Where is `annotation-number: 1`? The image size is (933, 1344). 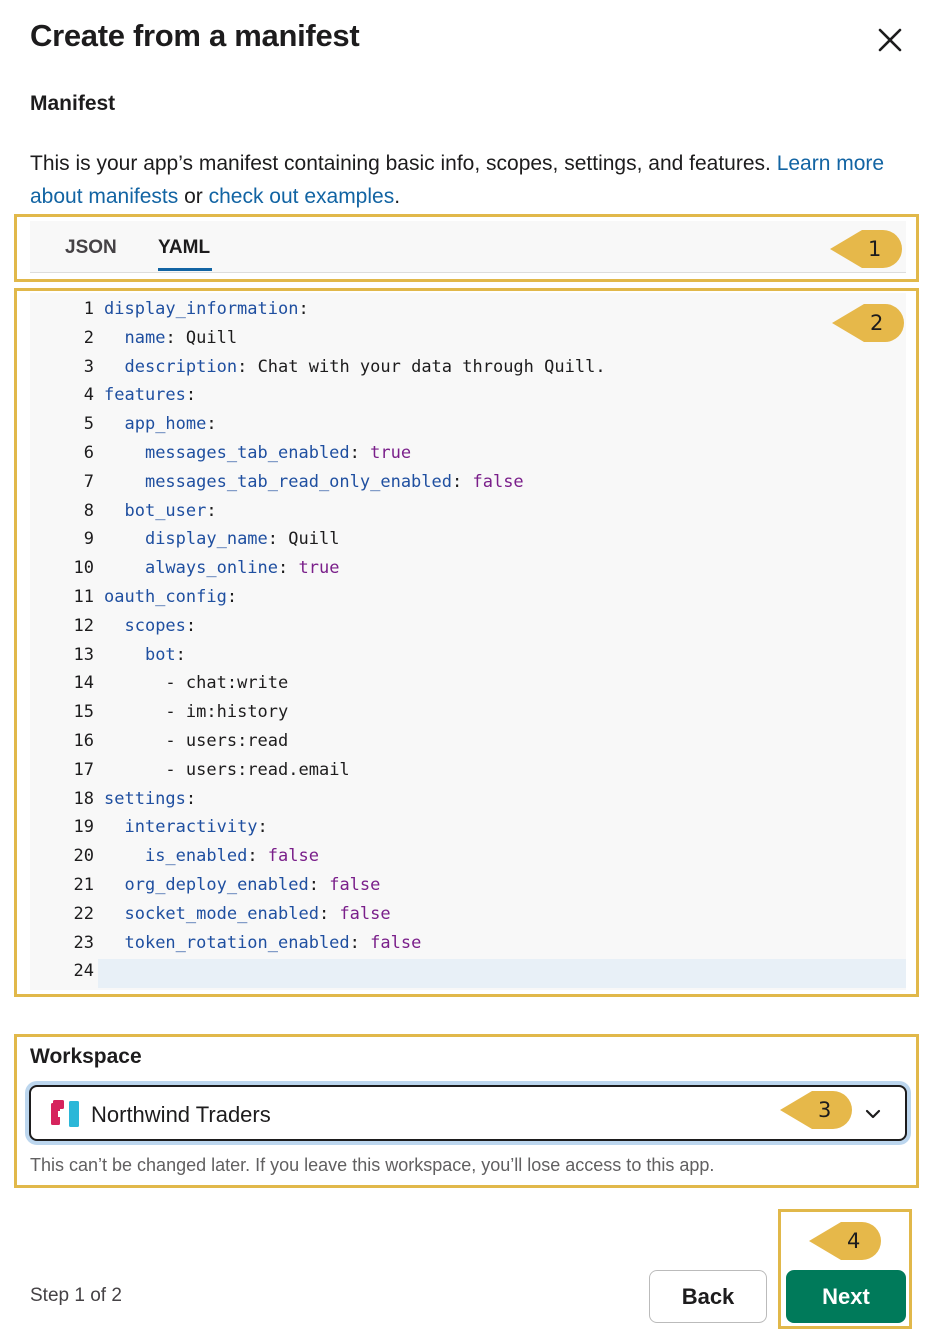 annotation-number: 1 is located at coordinates (875, 249).